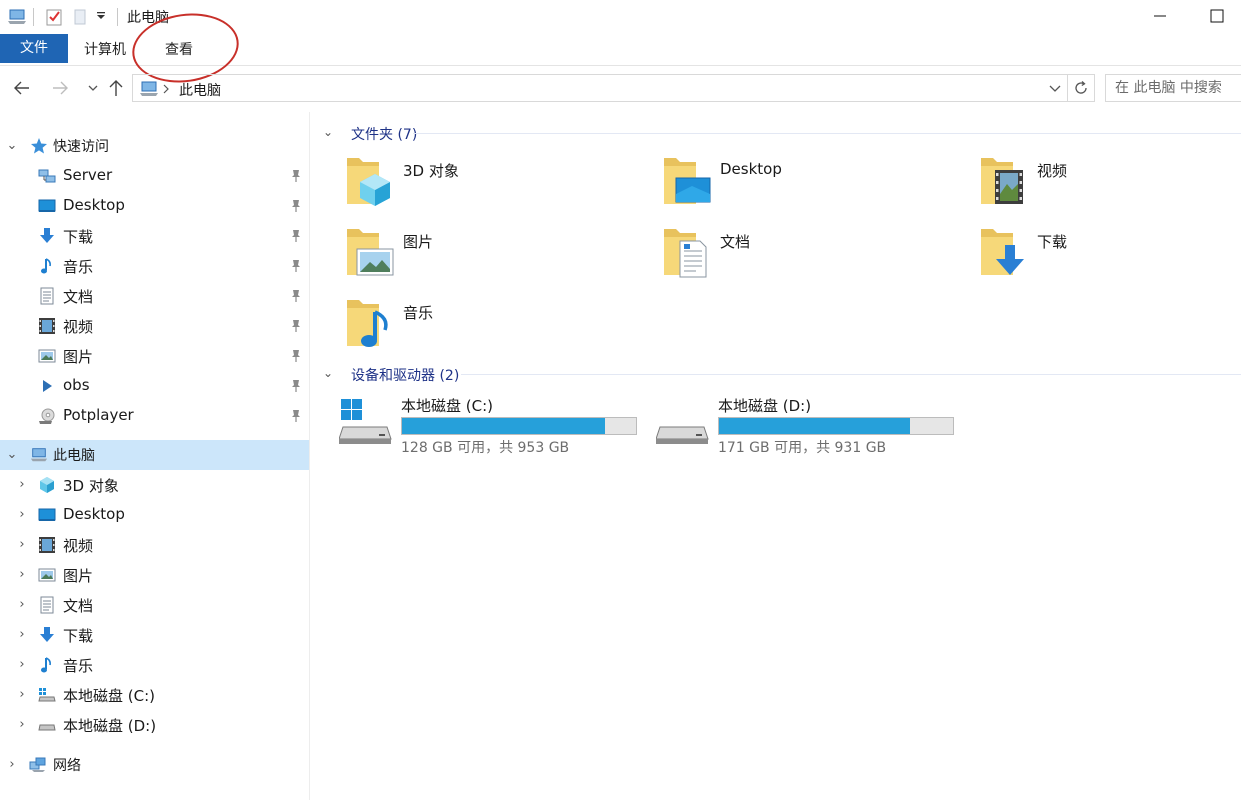  I want to click on 3d-objects-icon, so click(368, 182).